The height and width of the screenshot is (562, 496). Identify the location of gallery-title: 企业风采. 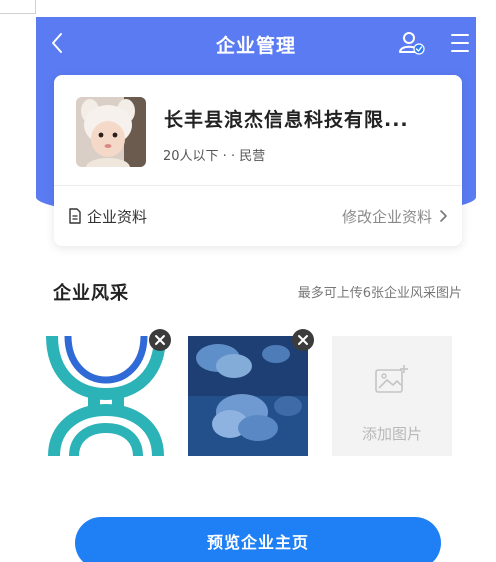
(91, 293).